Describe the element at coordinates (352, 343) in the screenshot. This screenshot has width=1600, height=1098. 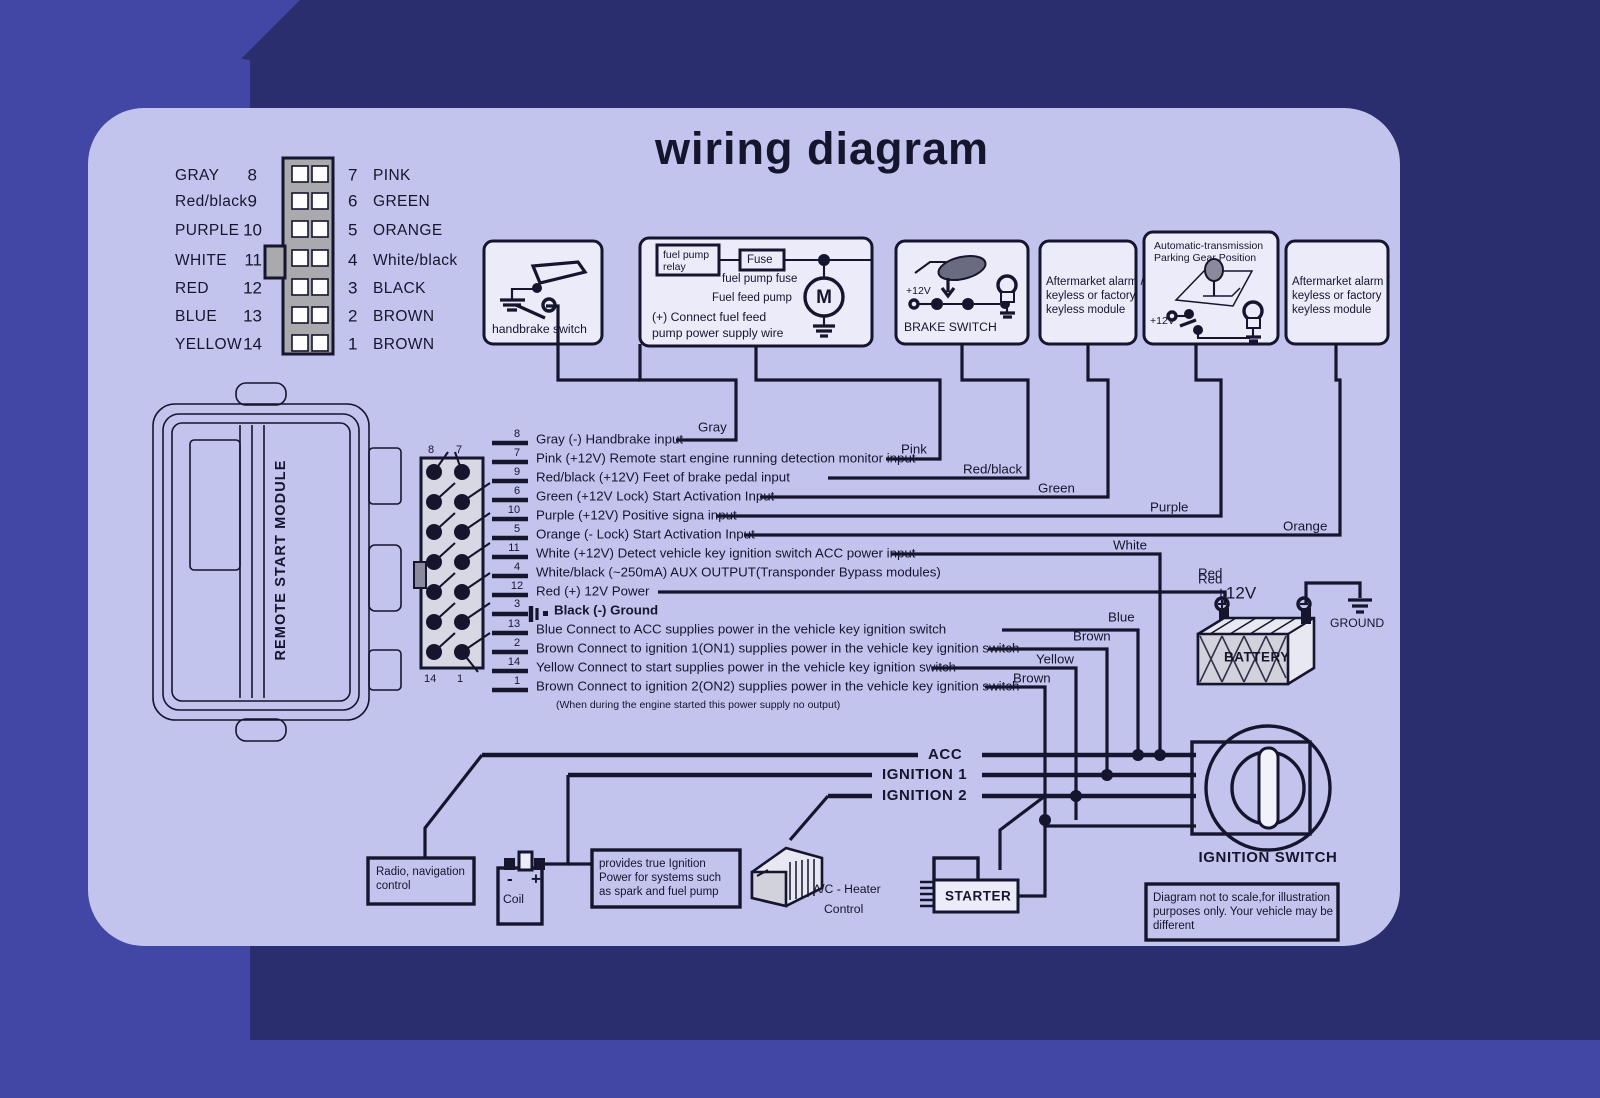
I see `legend-right-pin-6: 1` at that location.